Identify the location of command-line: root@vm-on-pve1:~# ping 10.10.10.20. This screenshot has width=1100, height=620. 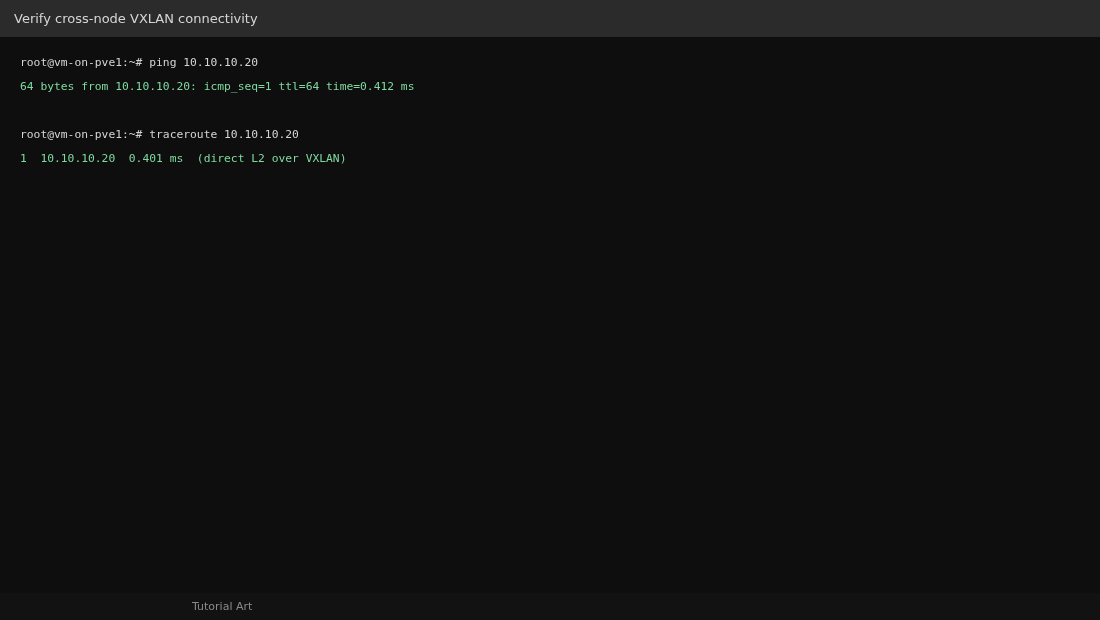
(139, 63).